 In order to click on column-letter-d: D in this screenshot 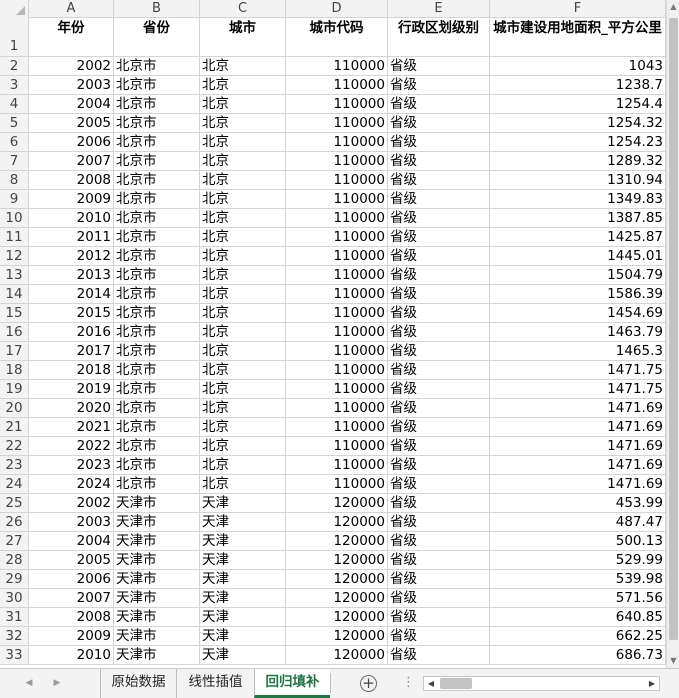, I will do `click(337, 9)`.